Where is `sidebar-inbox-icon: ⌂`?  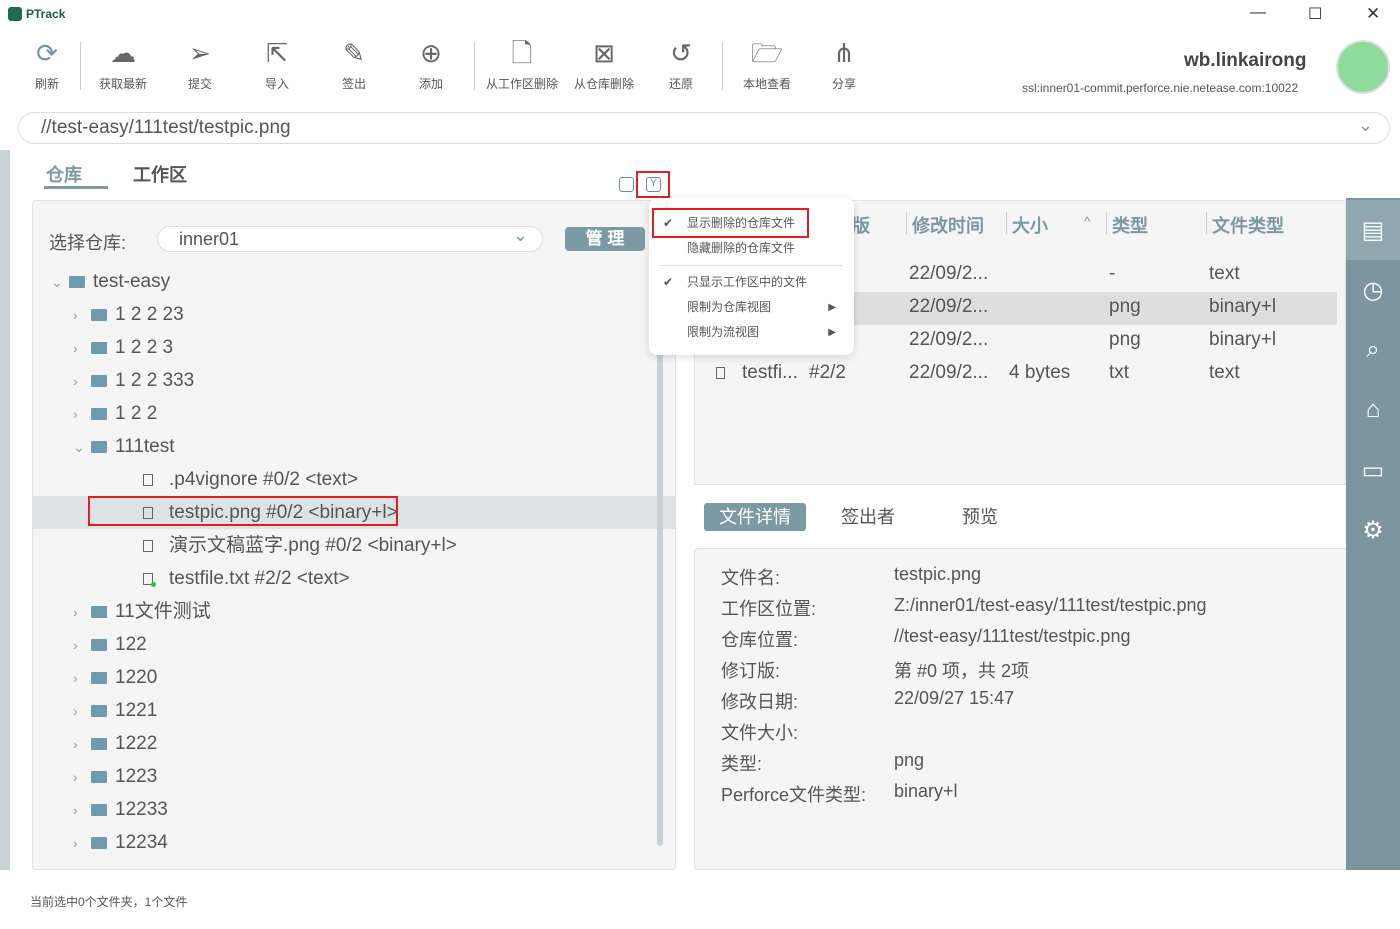 sidebar-inbox-icon: ⌂ is located at coordinates (1373, 410).